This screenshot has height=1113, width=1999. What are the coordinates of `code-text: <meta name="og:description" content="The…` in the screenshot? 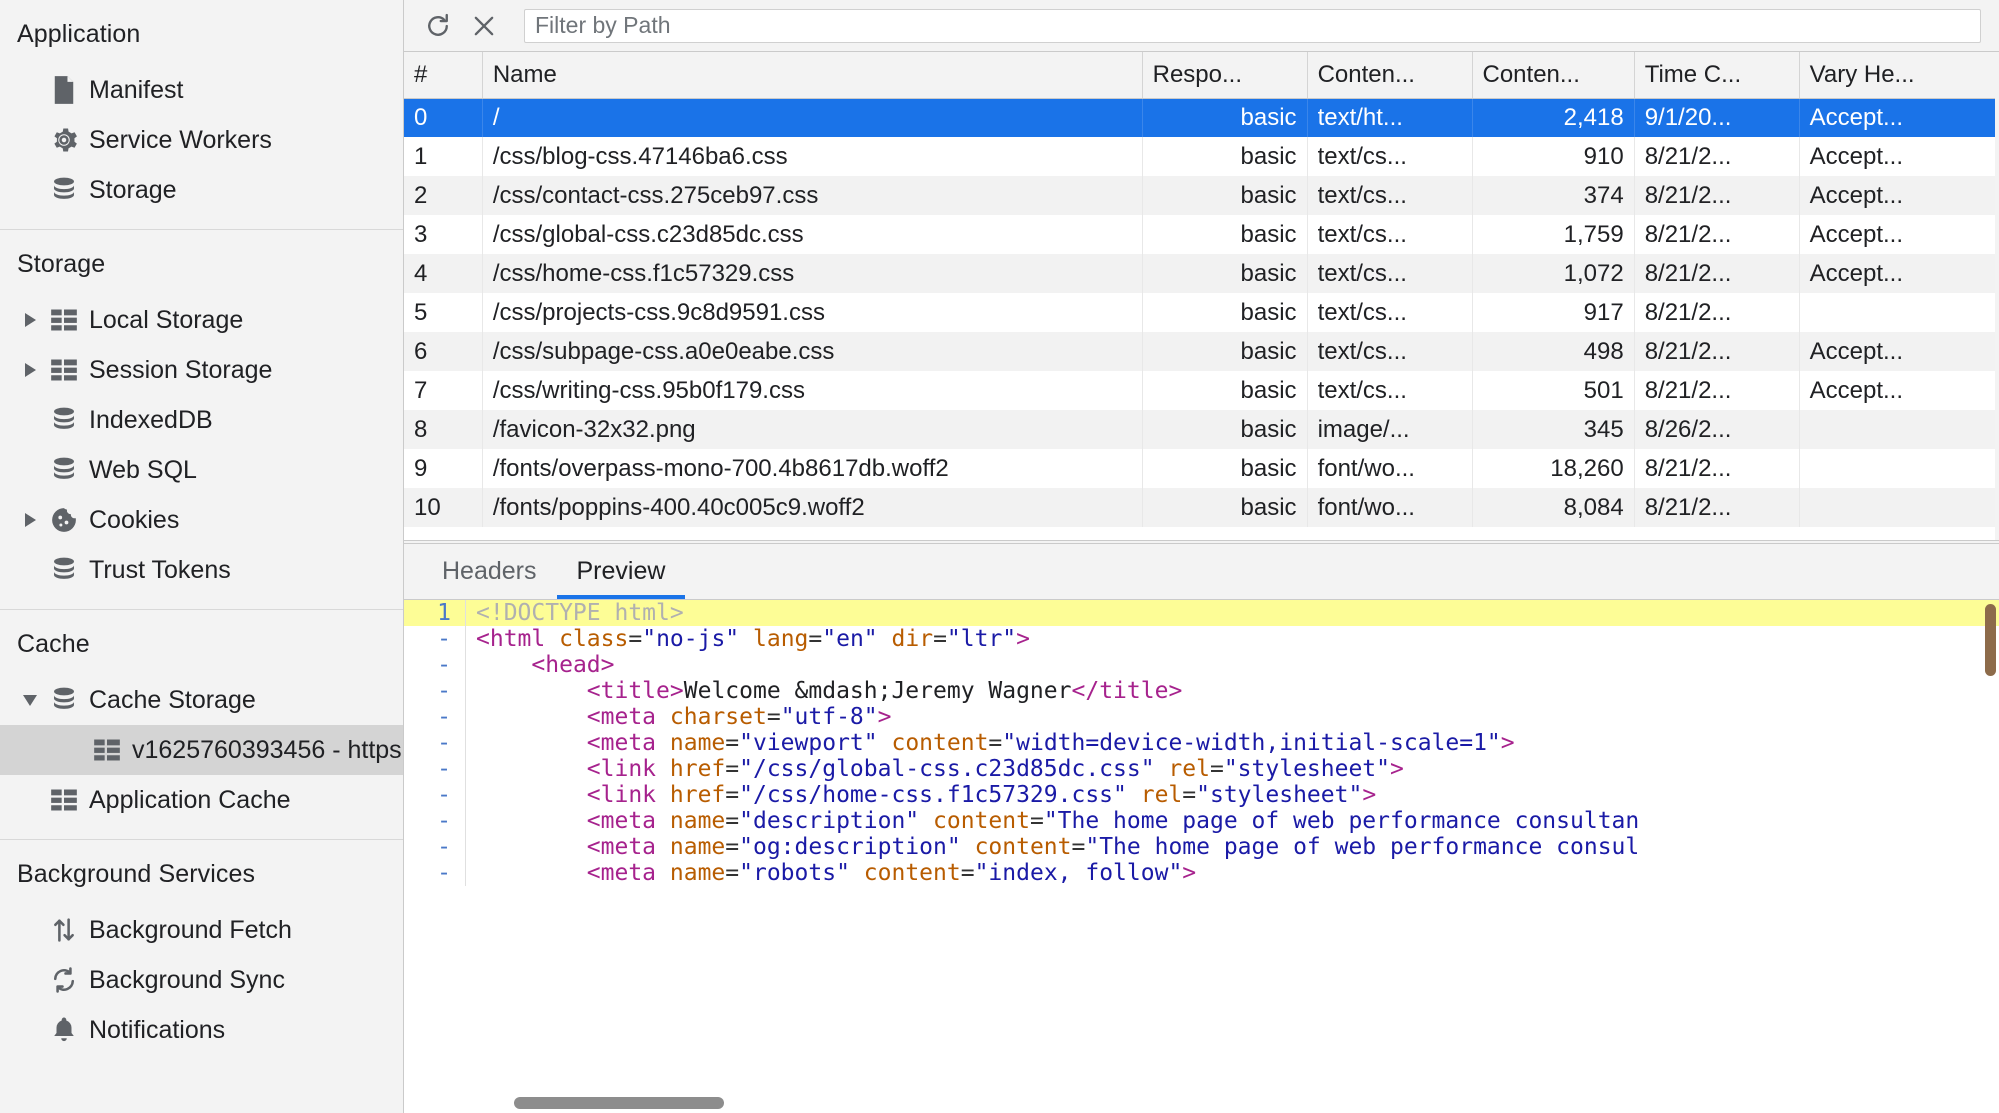 It's located at (1113, 847).